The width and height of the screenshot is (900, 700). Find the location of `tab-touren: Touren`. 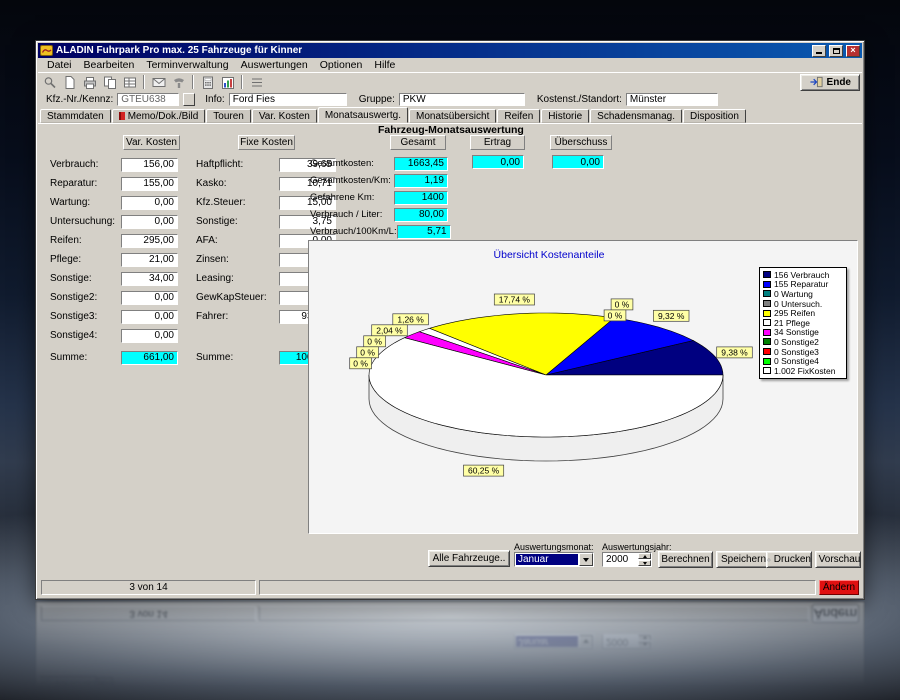

tab-touren: Touren is located at coordinates (228, 116).